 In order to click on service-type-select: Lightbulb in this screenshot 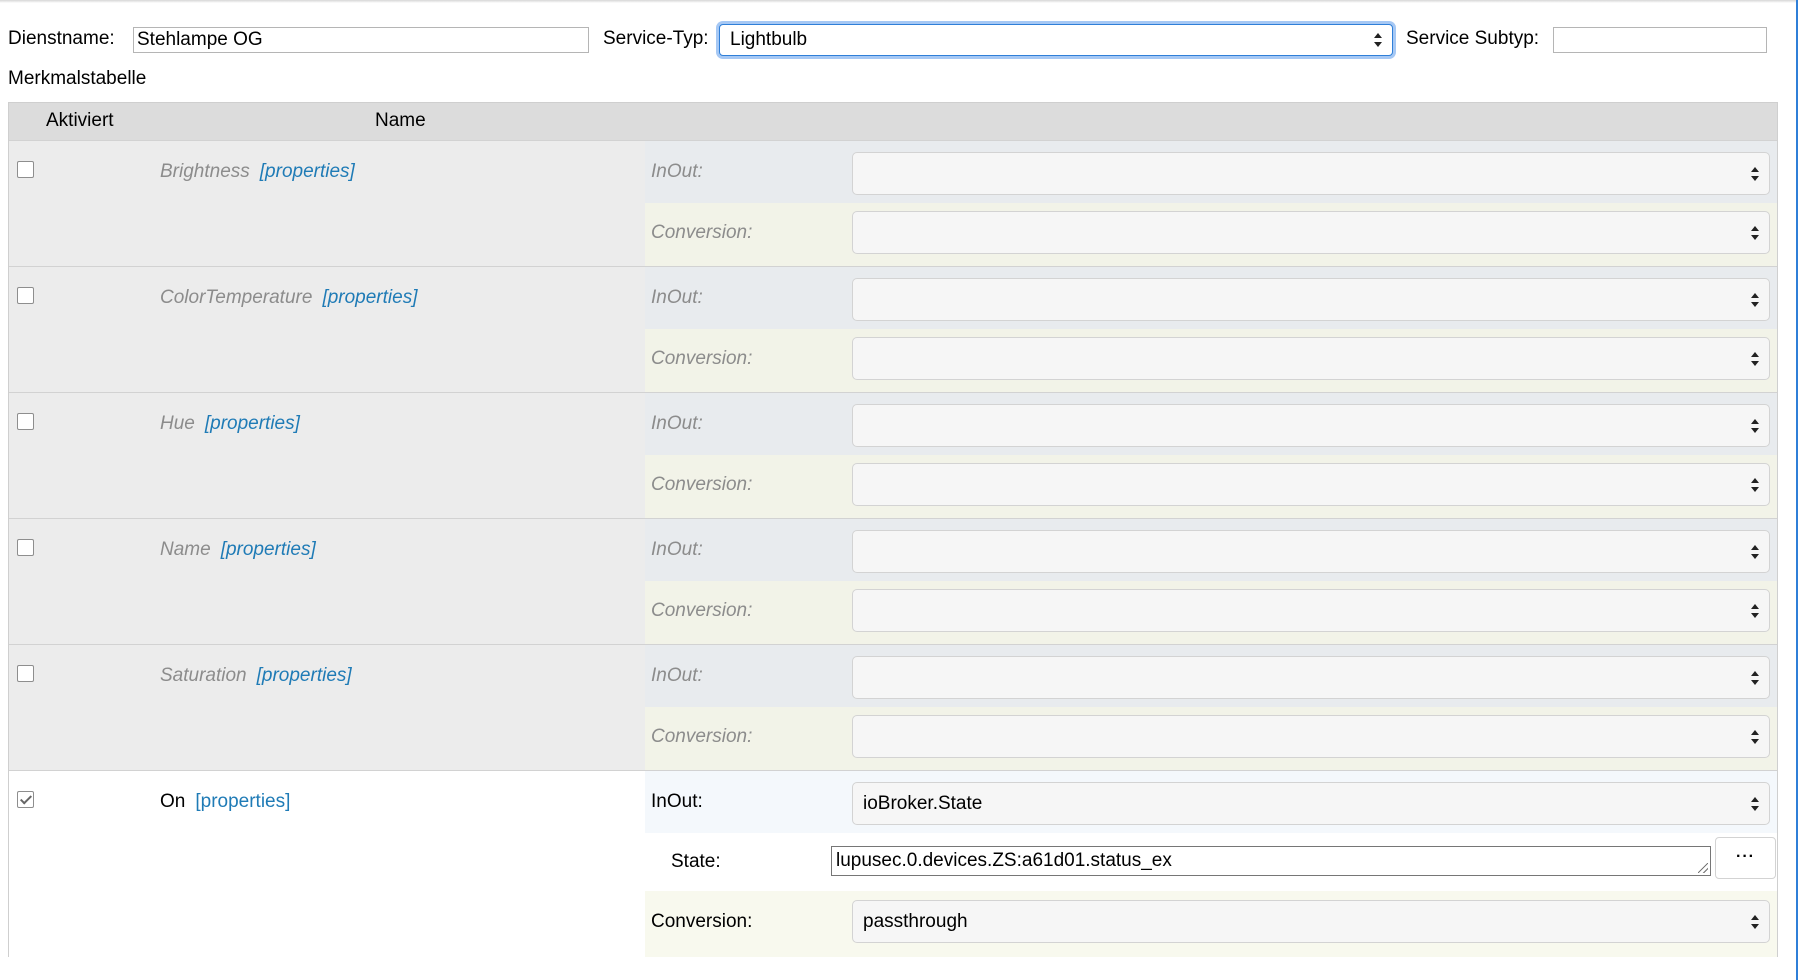, I will do `click(1056, 40)`.